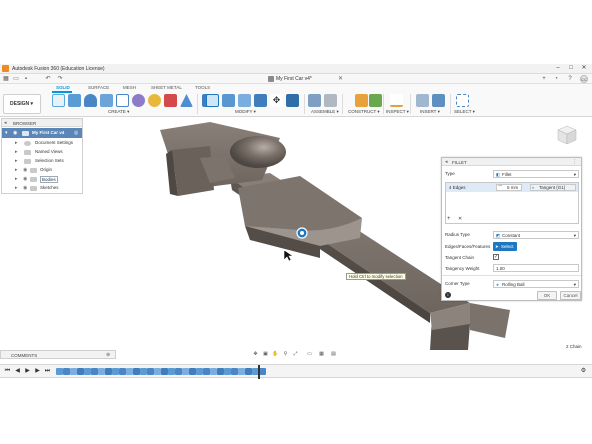 Image resolution: width=592 pixels, height=444 pixels. I want to click on file-icon: ▭, so click(16, 79).